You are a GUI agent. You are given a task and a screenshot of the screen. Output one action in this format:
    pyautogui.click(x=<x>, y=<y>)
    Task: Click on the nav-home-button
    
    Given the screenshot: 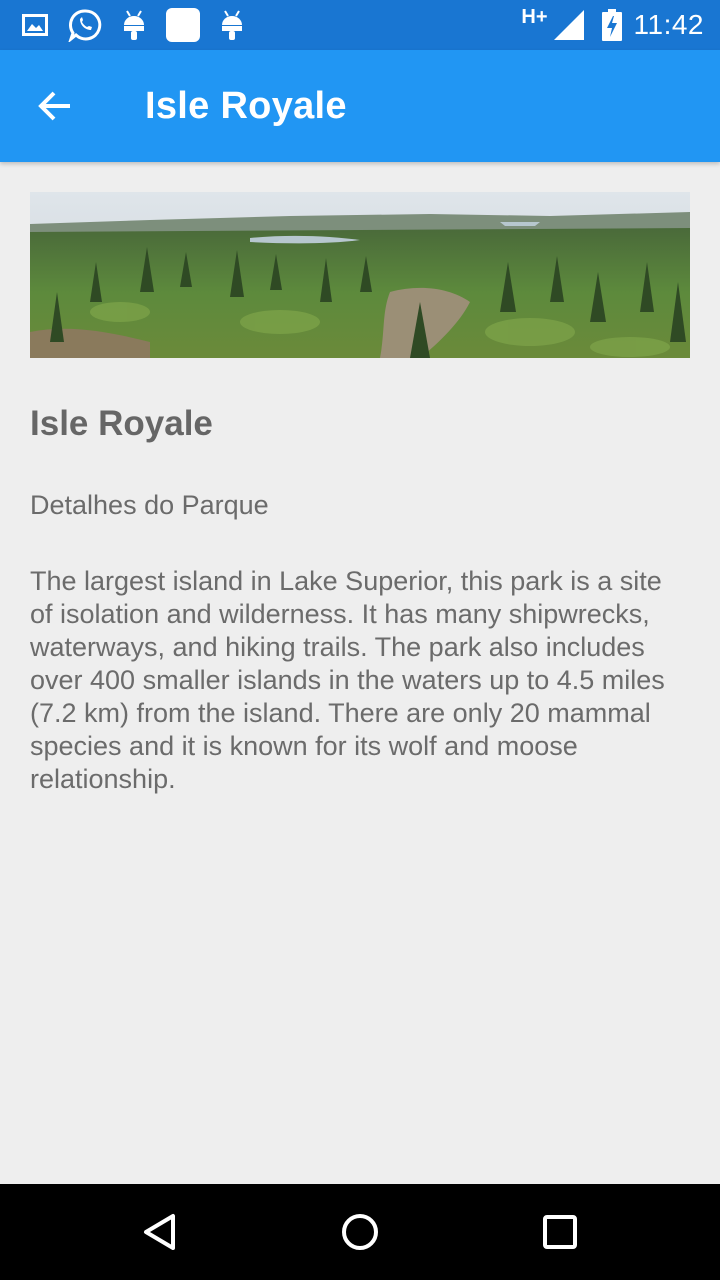 What is the action you would take?
    pyautogui.click(x=360, y=1232)
    